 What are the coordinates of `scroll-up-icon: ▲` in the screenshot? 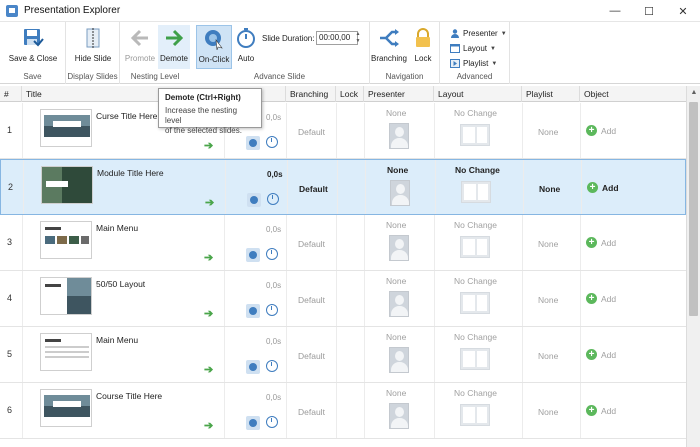 It's located at (693, 93).